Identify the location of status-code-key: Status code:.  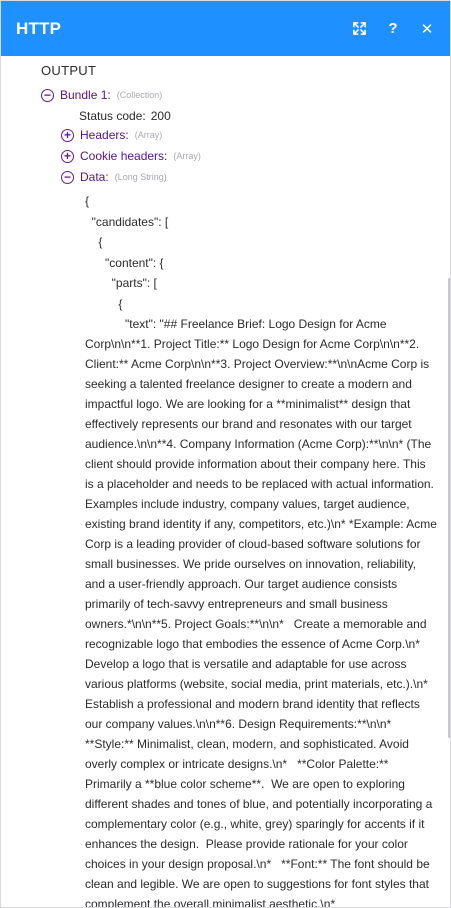
(112, 116).